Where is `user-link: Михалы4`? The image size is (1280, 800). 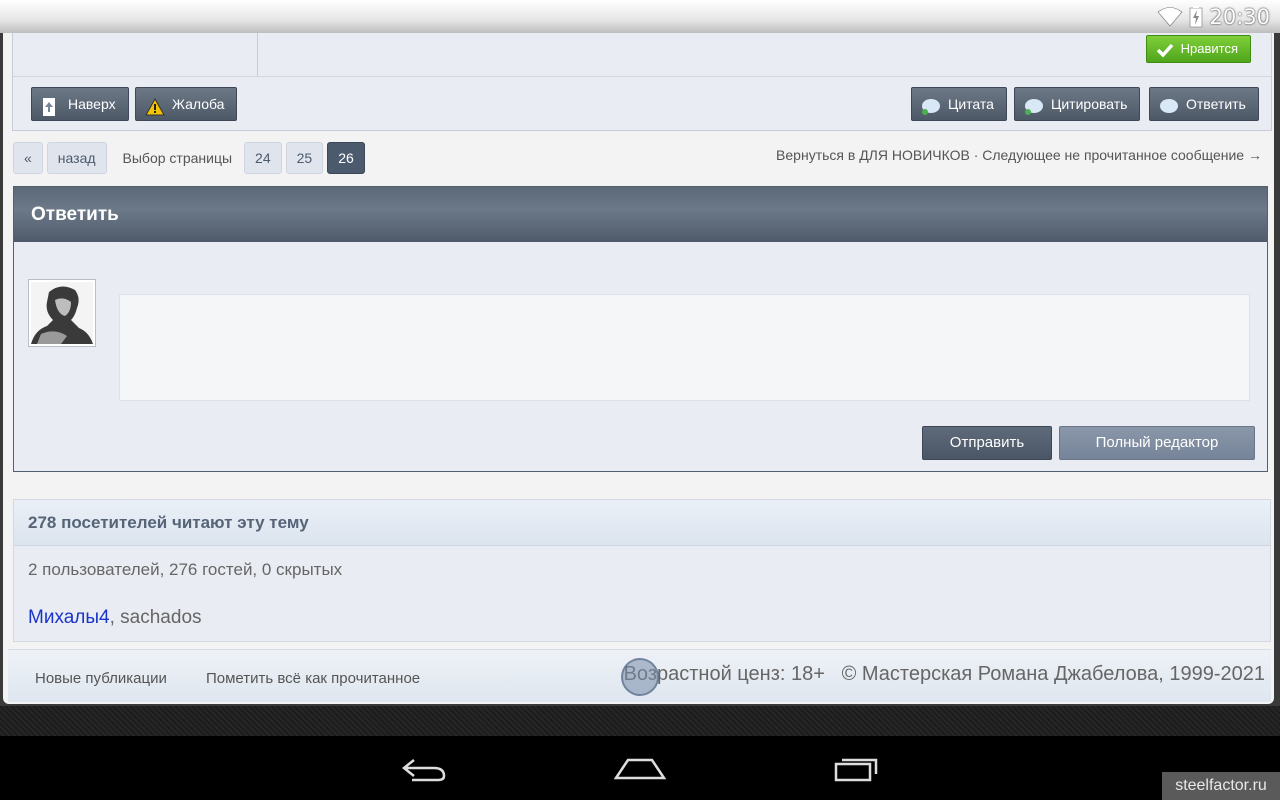
user-link: Михалы4 is located at coordinates (69, 617).